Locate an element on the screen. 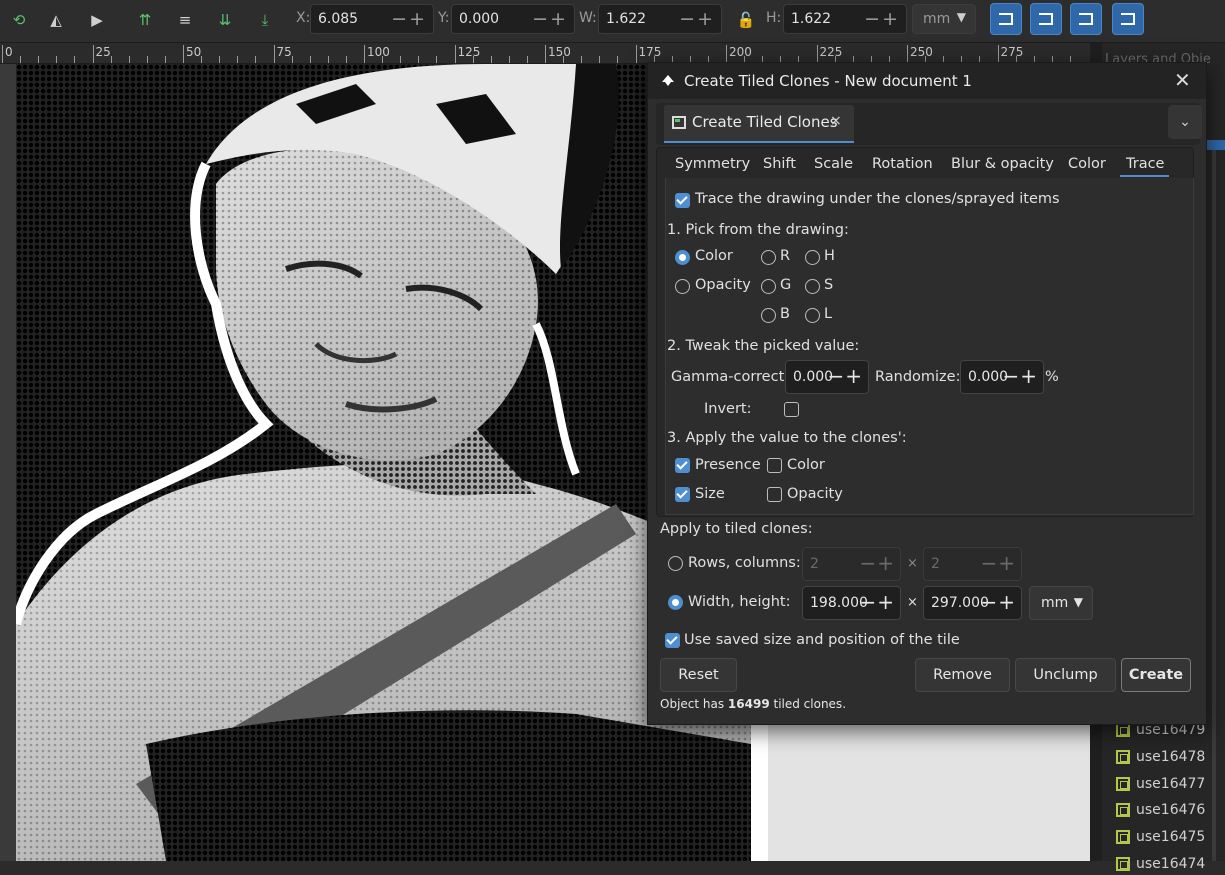 The image size is (1225, 875). tiled-clones-icon is located at coordinates (679, 122).